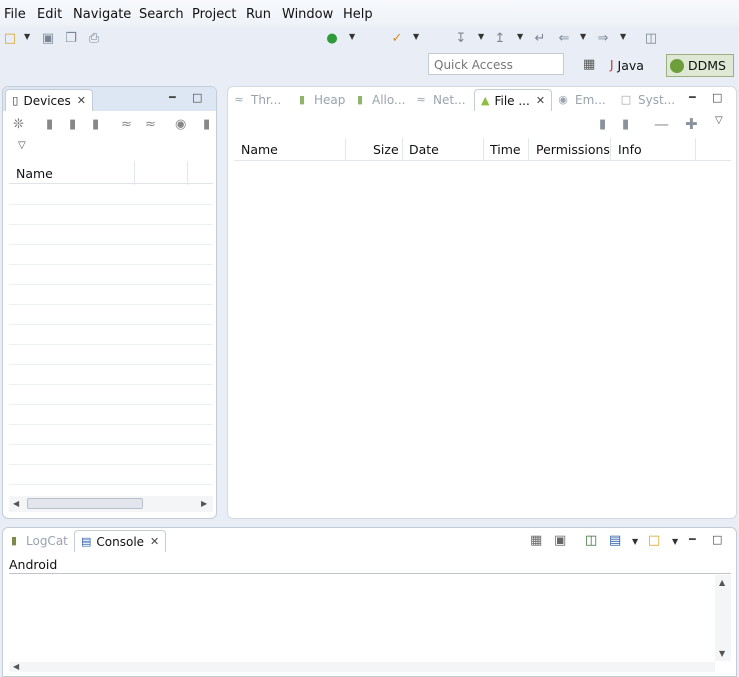 Image resolution: width=739 pixels, height=677 pixels. I want to click on start-profiling-icon: ≈, so click(150, 124).